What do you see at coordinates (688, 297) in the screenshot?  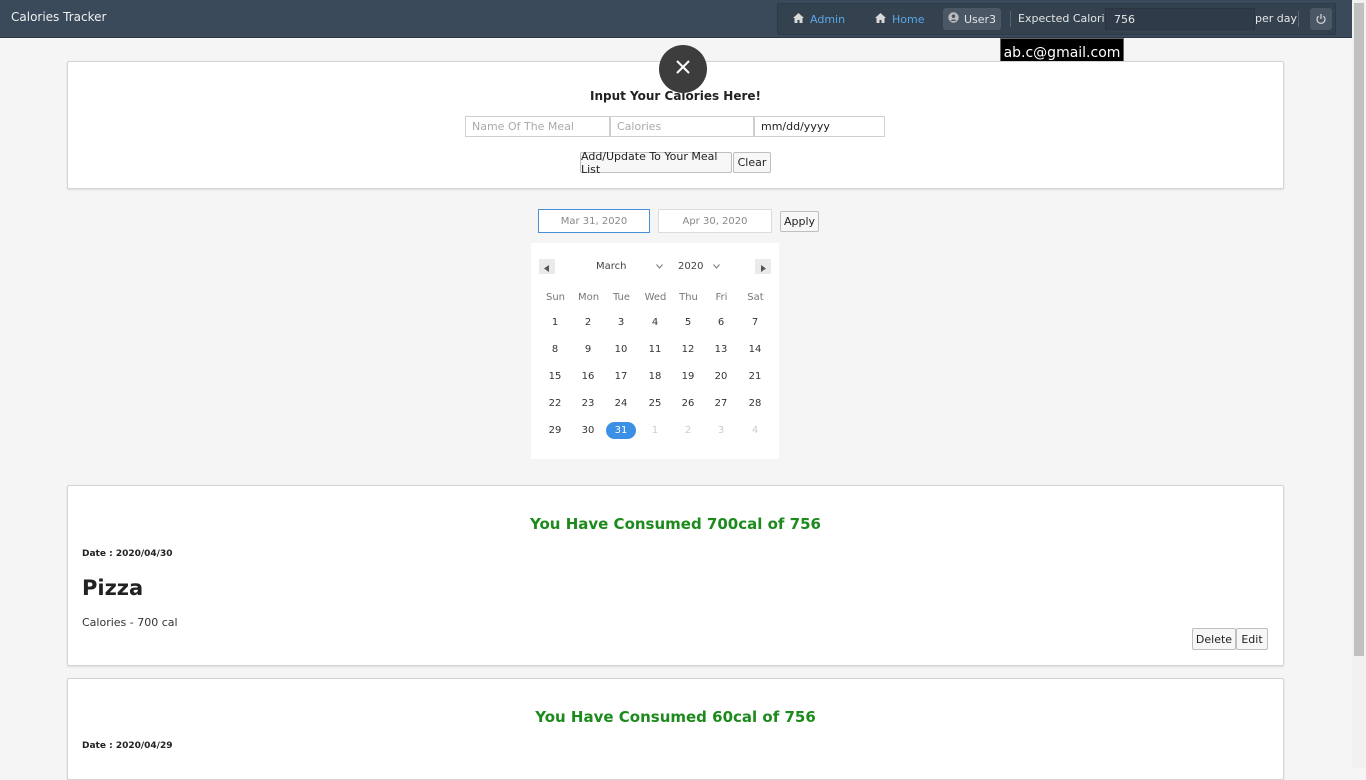 I see `weekday-label: Thu` at bounding box center [688, 297].